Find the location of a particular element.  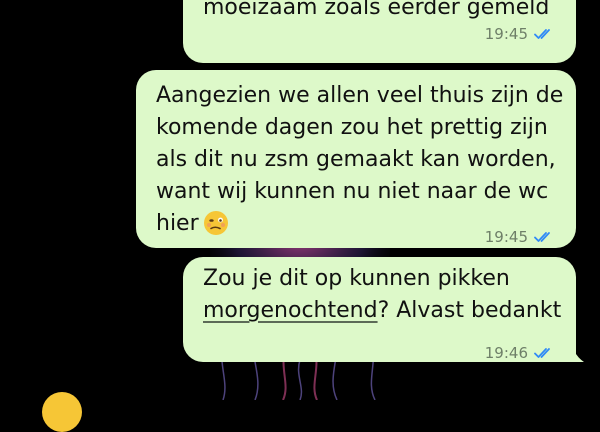

message-meta: 19:46 is located at coordinates (519, 353).